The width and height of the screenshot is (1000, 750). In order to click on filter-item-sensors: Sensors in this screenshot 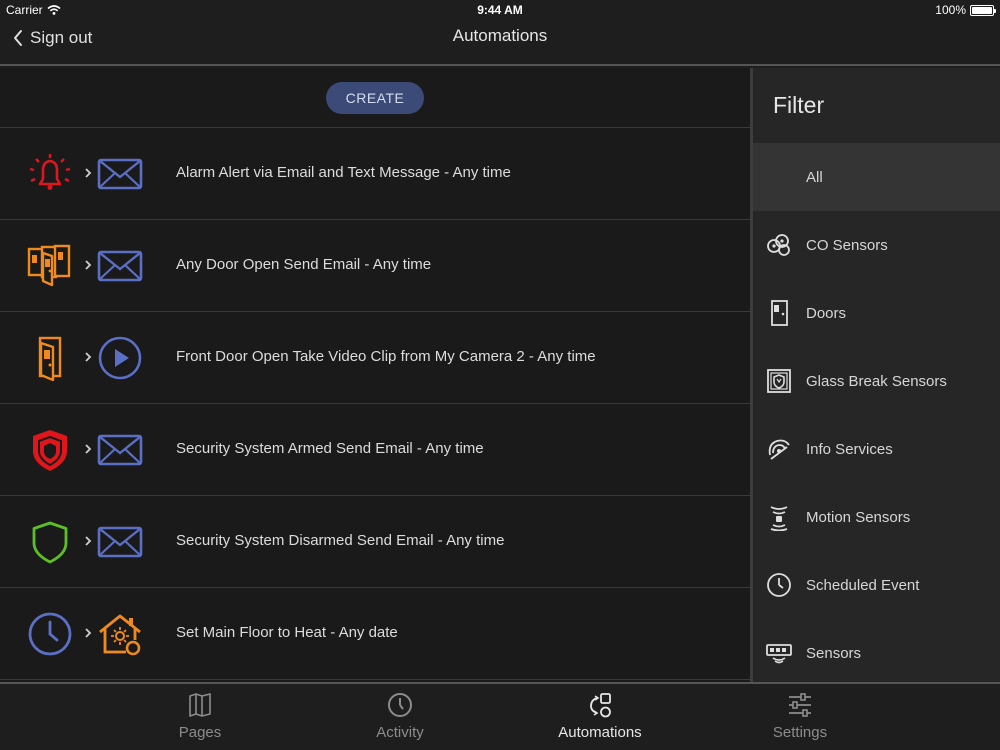, I will do `click(876, 650)`.